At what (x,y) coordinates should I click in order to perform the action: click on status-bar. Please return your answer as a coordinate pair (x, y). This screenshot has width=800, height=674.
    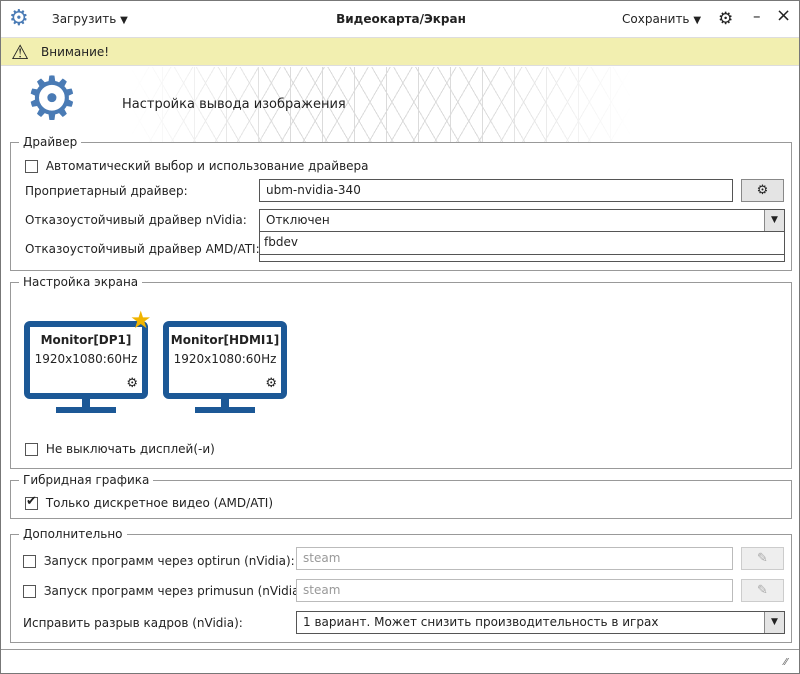
    Looking at the image, I should click on (400, 661).